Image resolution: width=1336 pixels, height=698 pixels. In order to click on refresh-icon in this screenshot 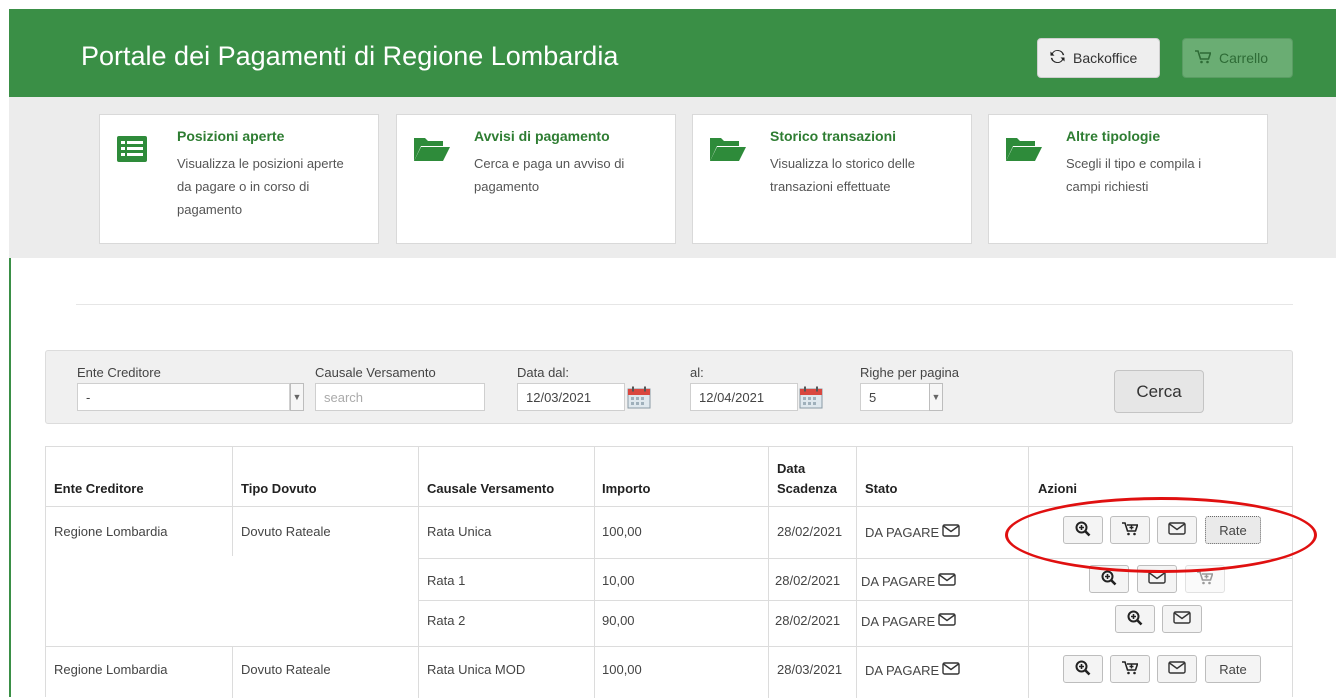, I will do `click(1057, 58)`.